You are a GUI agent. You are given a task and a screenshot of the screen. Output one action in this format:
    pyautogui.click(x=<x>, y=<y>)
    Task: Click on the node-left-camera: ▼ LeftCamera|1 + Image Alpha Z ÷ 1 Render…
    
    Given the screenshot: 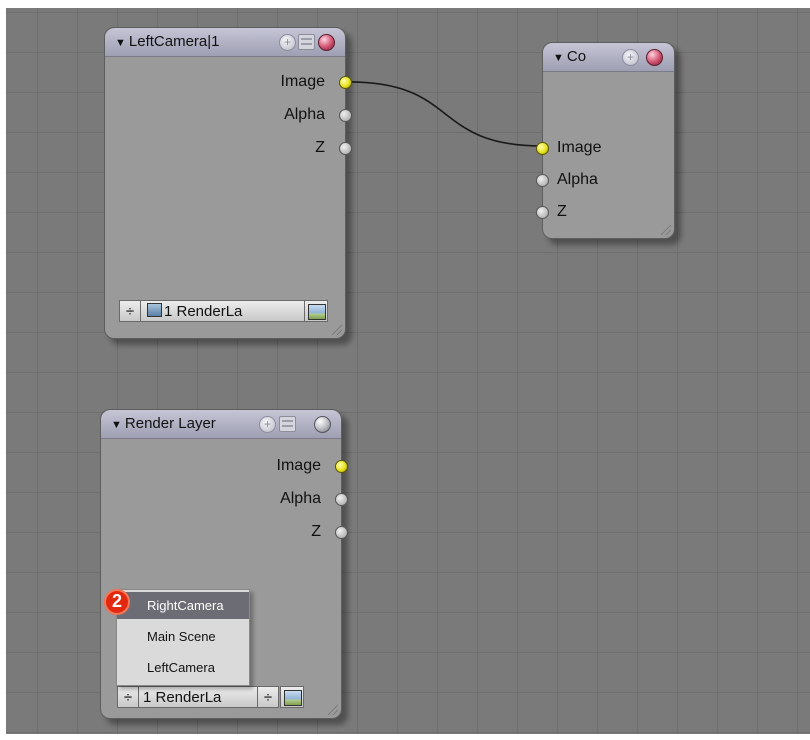 What is the action you would take?
    pyautogui.click(x=228, y=183)
    